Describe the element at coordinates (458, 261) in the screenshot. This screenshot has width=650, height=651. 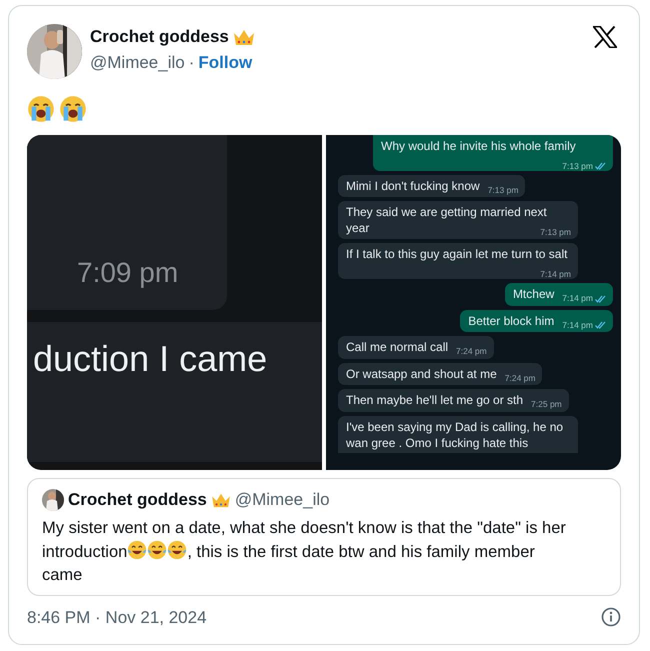
I see `message-bubble: If I talk to this guy again let me turn to salt 7:14 pm` at that location.